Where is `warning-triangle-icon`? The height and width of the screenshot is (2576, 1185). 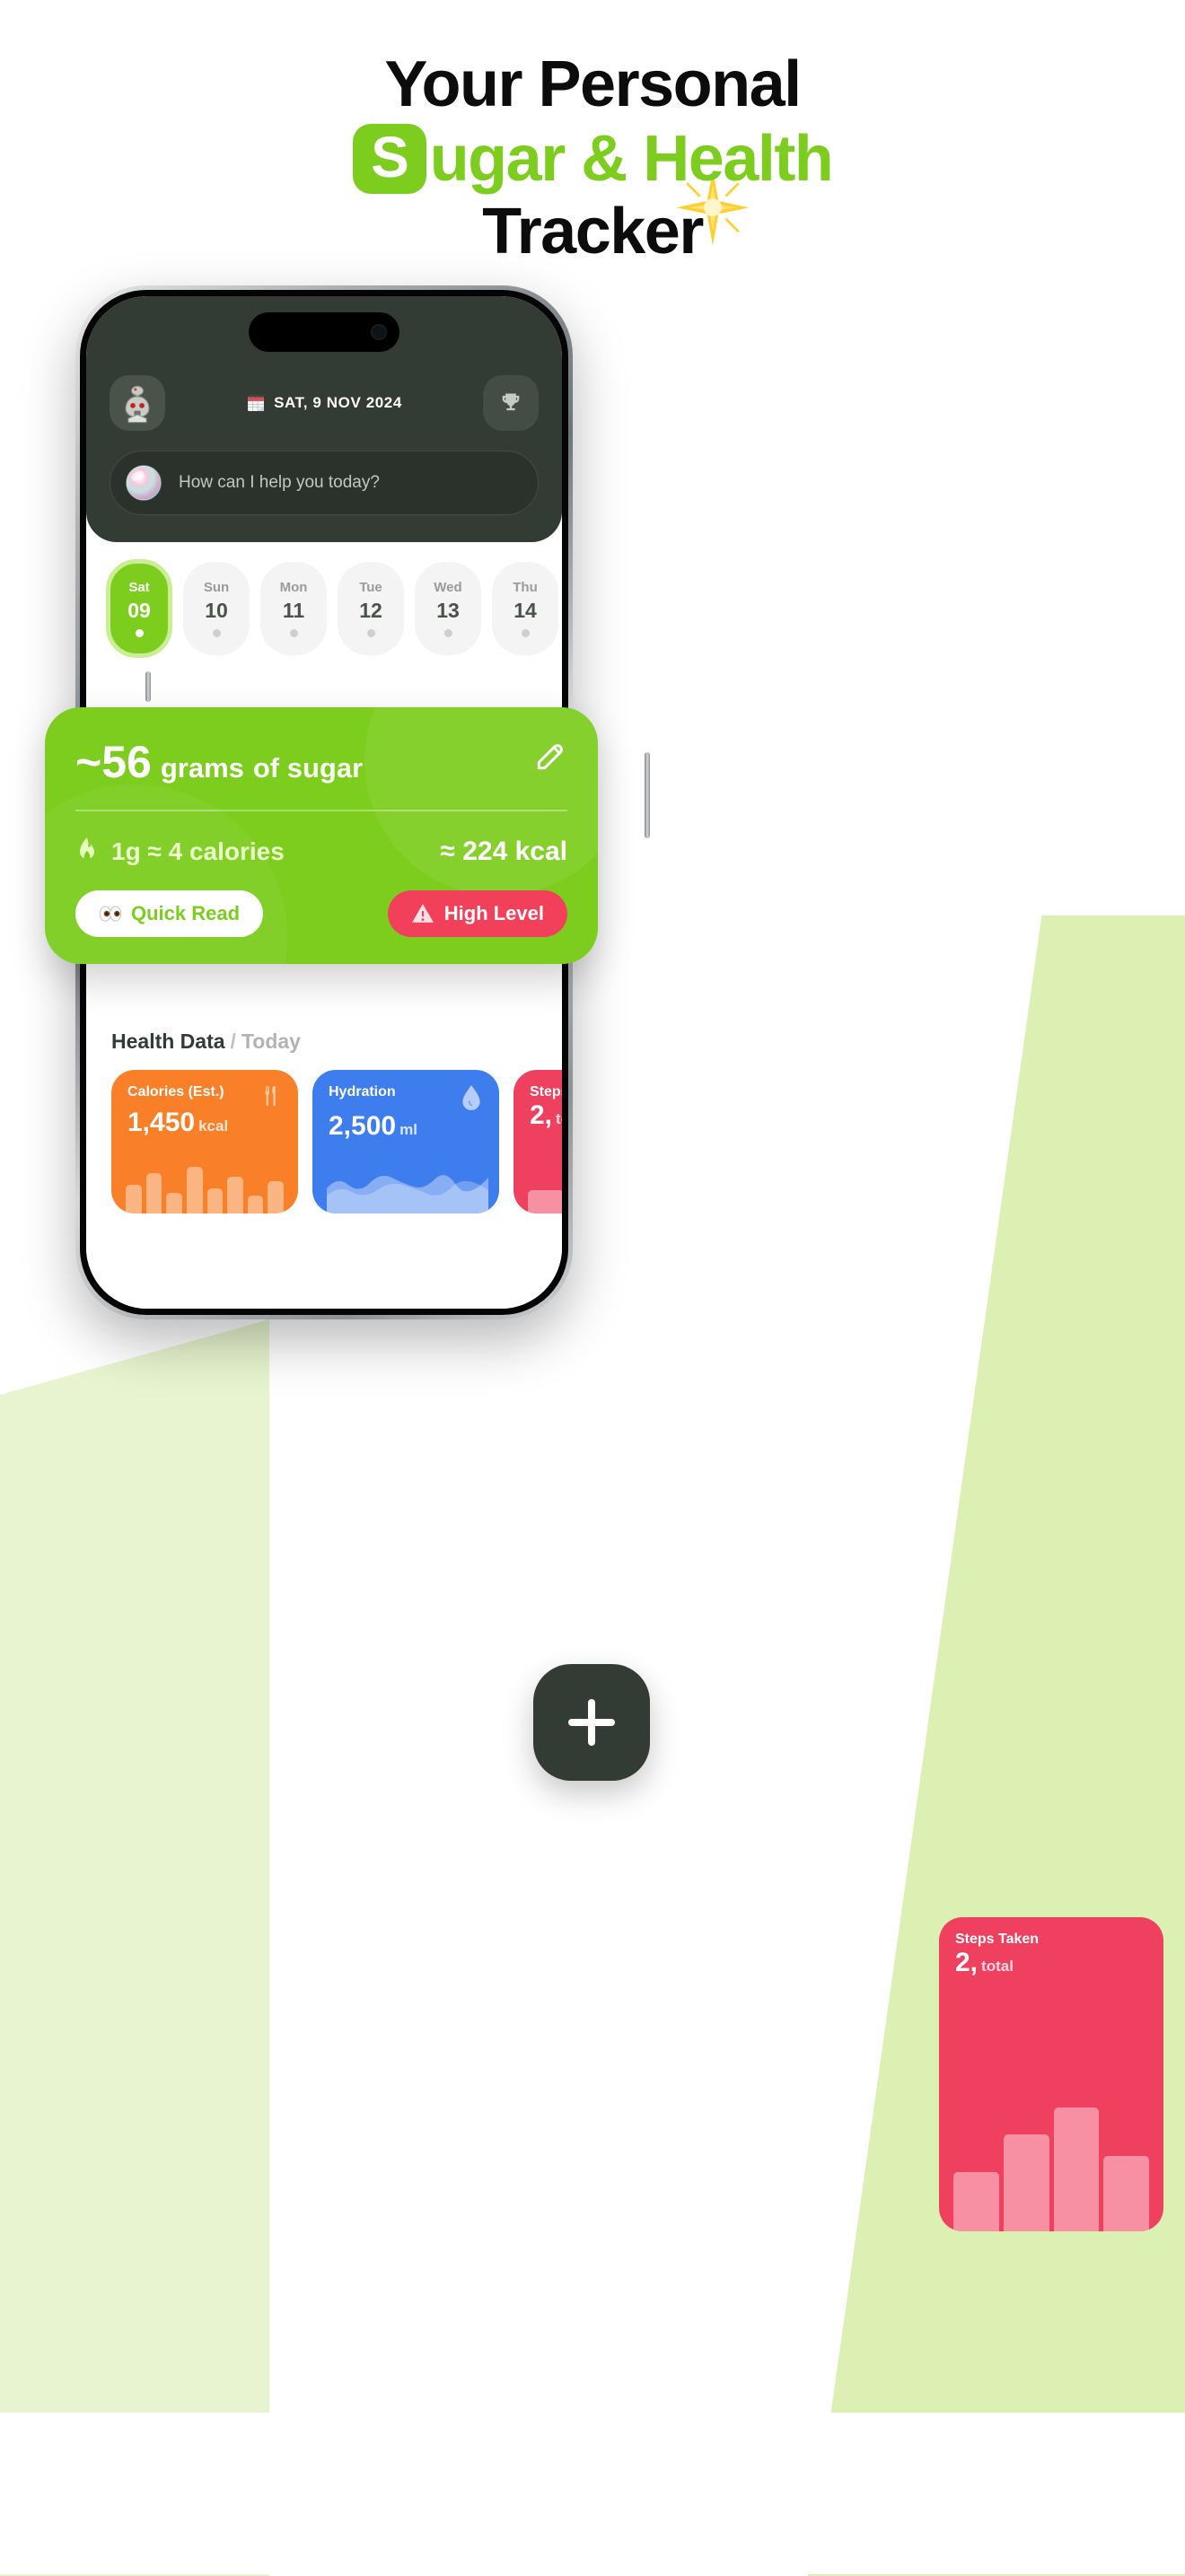 warning-triangle-icon is located at coordinates (422, 913).